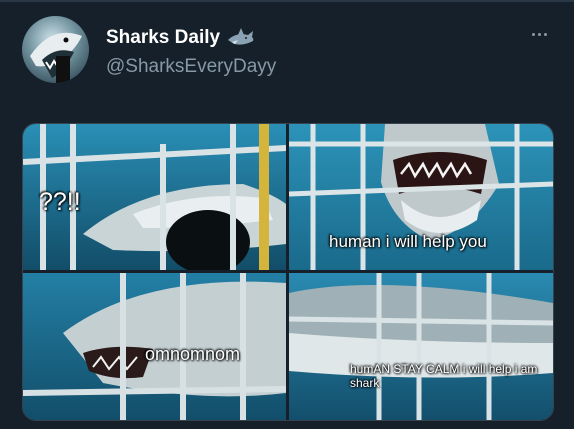 Image resolution: width=574 pixels, height=429 pixels. Describe the element at coordinates (444, 376) in the screenshot. I see `meme-caption-4: humAN STAY CALM i will help i am shark` at that location.